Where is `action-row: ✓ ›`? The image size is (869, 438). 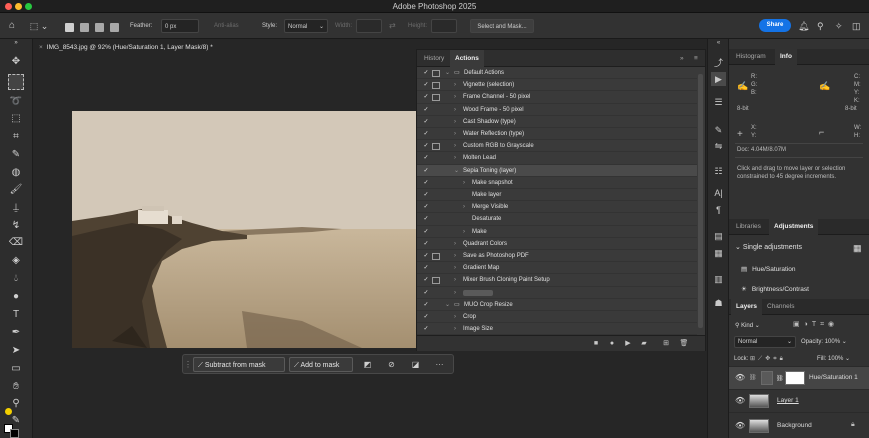
action-row: ✓ › is located at coordinates (557, 293).